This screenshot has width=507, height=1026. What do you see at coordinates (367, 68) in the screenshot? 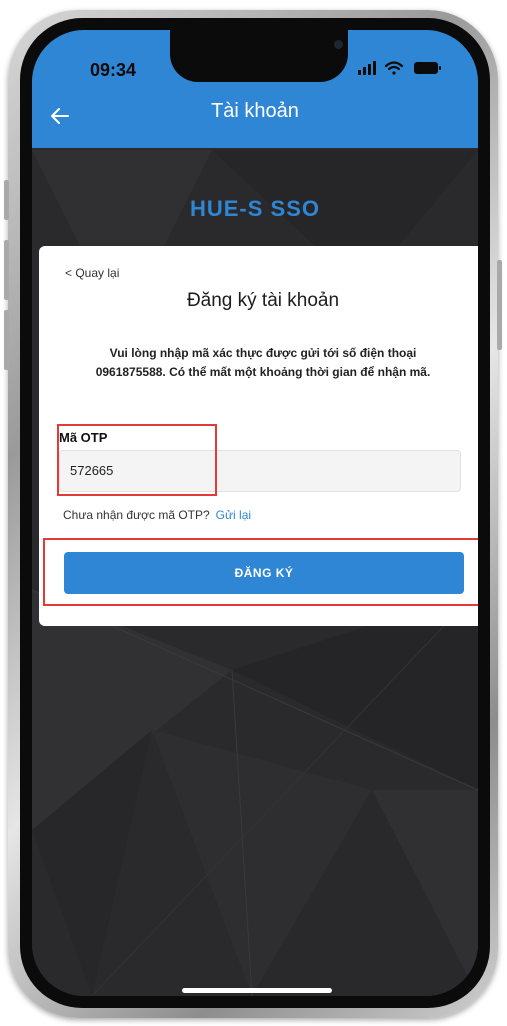
I see `cellular-signal-icon` at bounding box center [367, 68].